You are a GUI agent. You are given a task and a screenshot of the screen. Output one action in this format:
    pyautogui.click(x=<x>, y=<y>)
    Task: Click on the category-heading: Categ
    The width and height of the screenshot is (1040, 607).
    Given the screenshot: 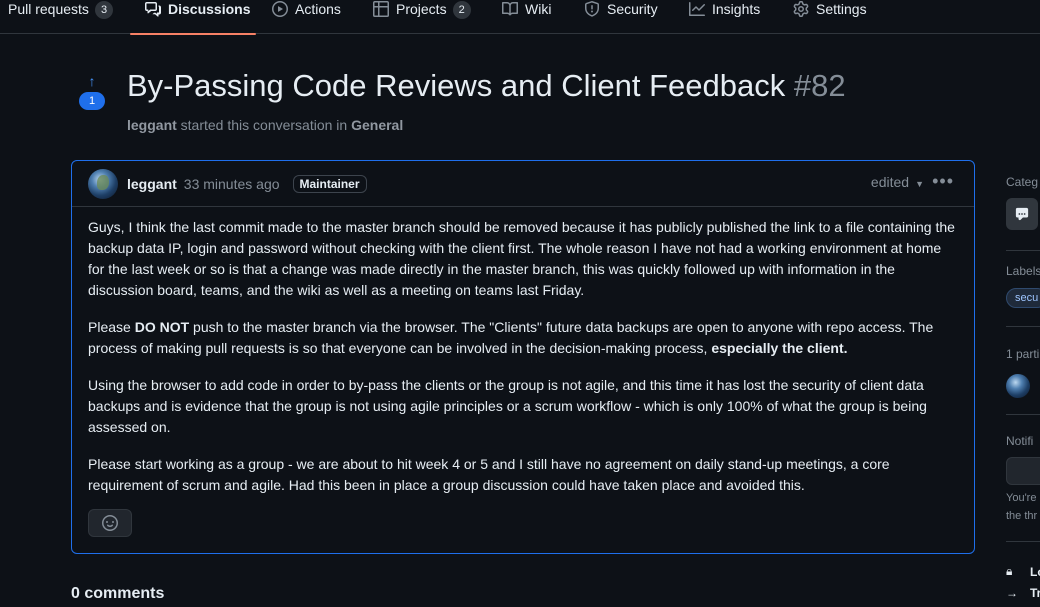 What is the action you would take?
    pyautogui.click(x=1022, y=182)
    